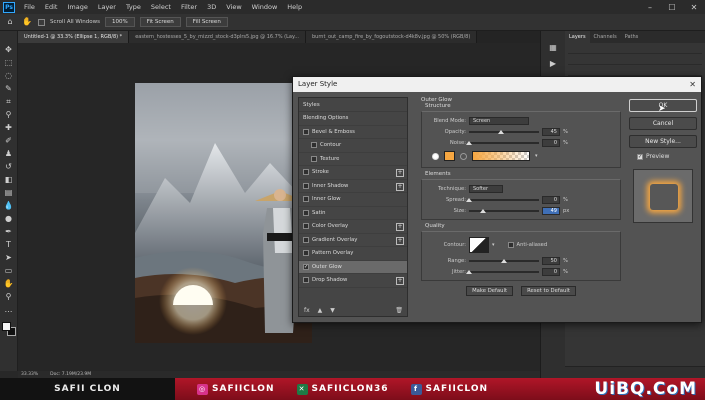 The image size is (705, 400). Describe the element at coordinates (189, 7) in the screenshot. I see `menu-filter: Filter` at that location.